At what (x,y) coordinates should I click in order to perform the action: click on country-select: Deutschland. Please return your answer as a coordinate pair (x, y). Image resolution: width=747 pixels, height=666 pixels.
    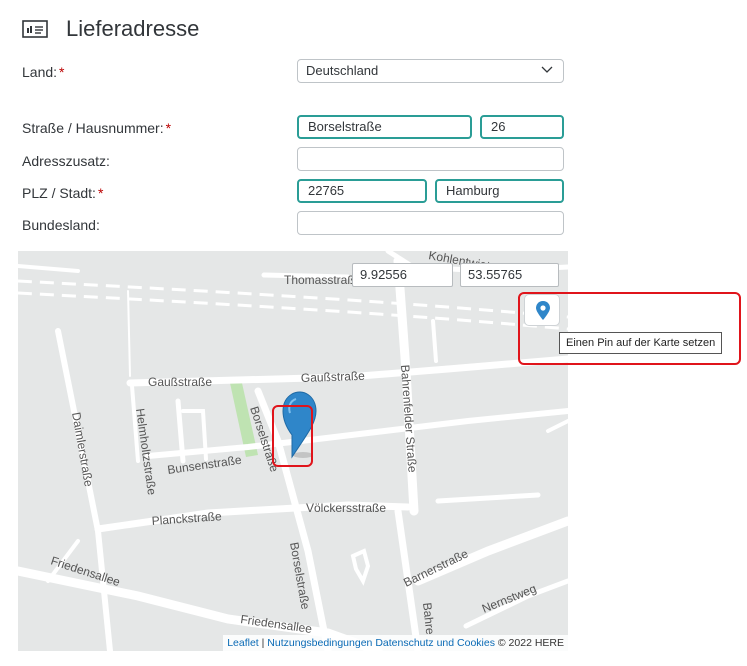
    Looking at the image, I should click on (430, 71).